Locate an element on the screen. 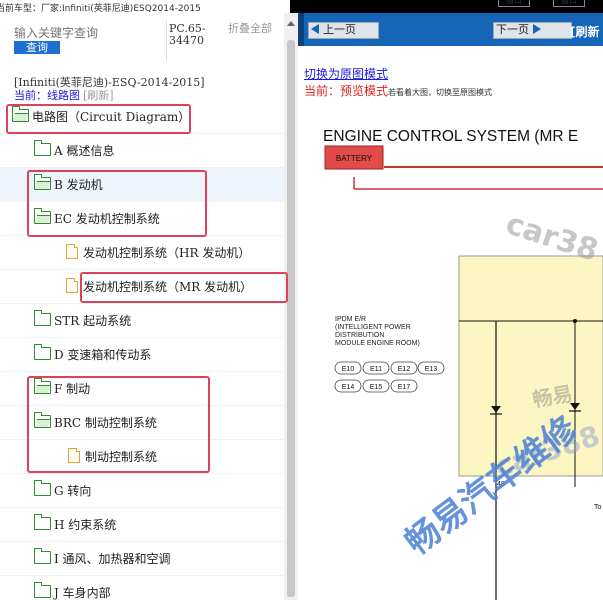 This screenshot has width=603, height=600. tree-node-label: I 通风、加热器和空调 is located at coordinates (112, 559).